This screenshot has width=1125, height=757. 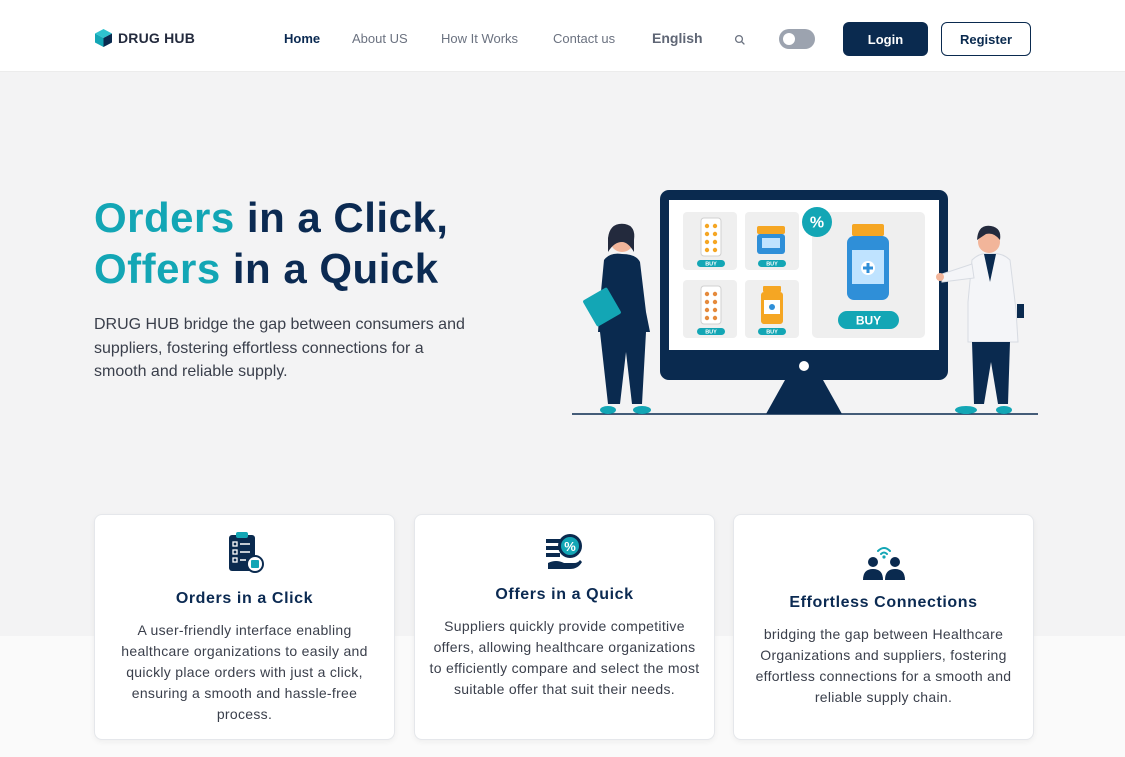 What do you see at coordinates (164, 217) in the screenshot?
I see `hero-title-accent-1: Orders` at bounding box center [164, 217].